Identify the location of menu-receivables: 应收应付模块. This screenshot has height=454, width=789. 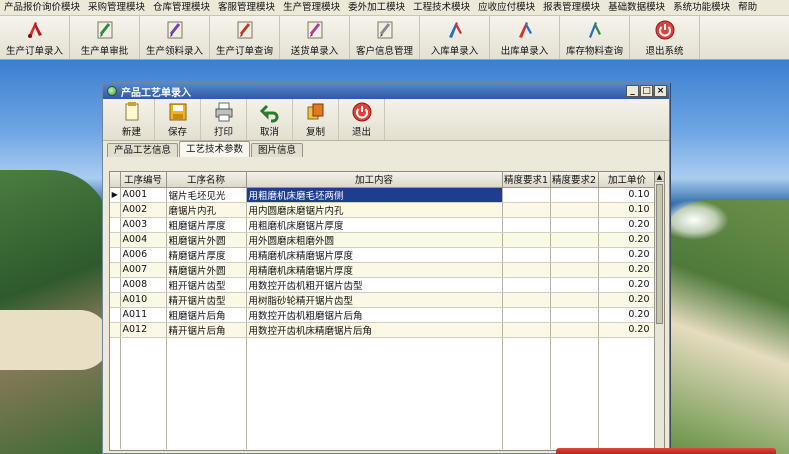
(506, 8).